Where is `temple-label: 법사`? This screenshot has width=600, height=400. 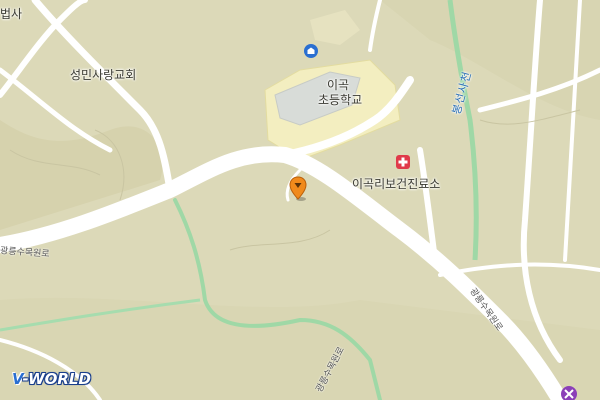 temple-label: 법사 is located at coordinates (11, 14).